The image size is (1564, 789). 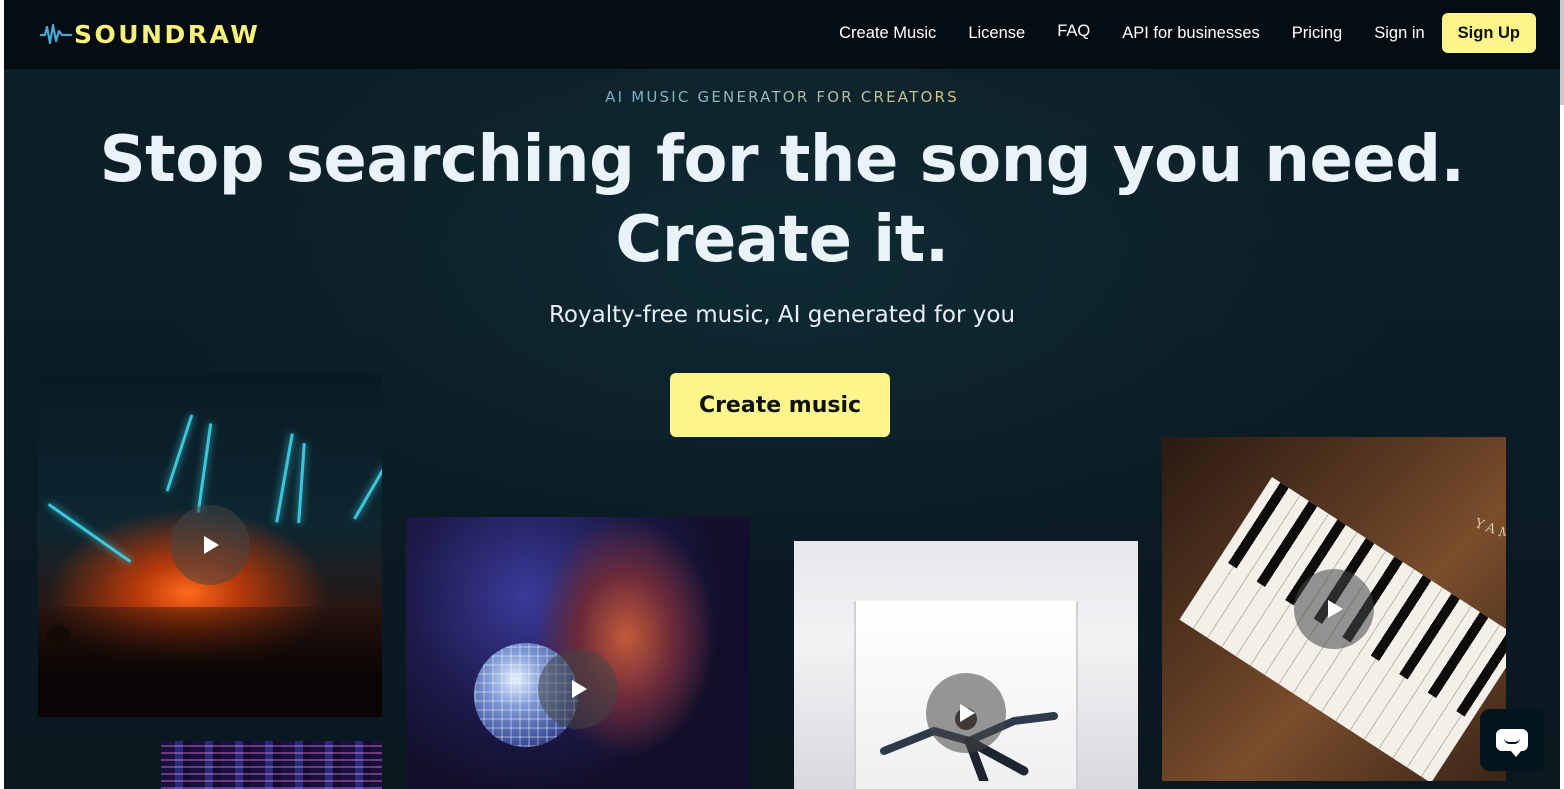 What do you see at coordinates (782, 315) in the screenshot?
I see `hero-subheadline: Royalty-free music, AI generated for you` at bounding box center [782, 315].